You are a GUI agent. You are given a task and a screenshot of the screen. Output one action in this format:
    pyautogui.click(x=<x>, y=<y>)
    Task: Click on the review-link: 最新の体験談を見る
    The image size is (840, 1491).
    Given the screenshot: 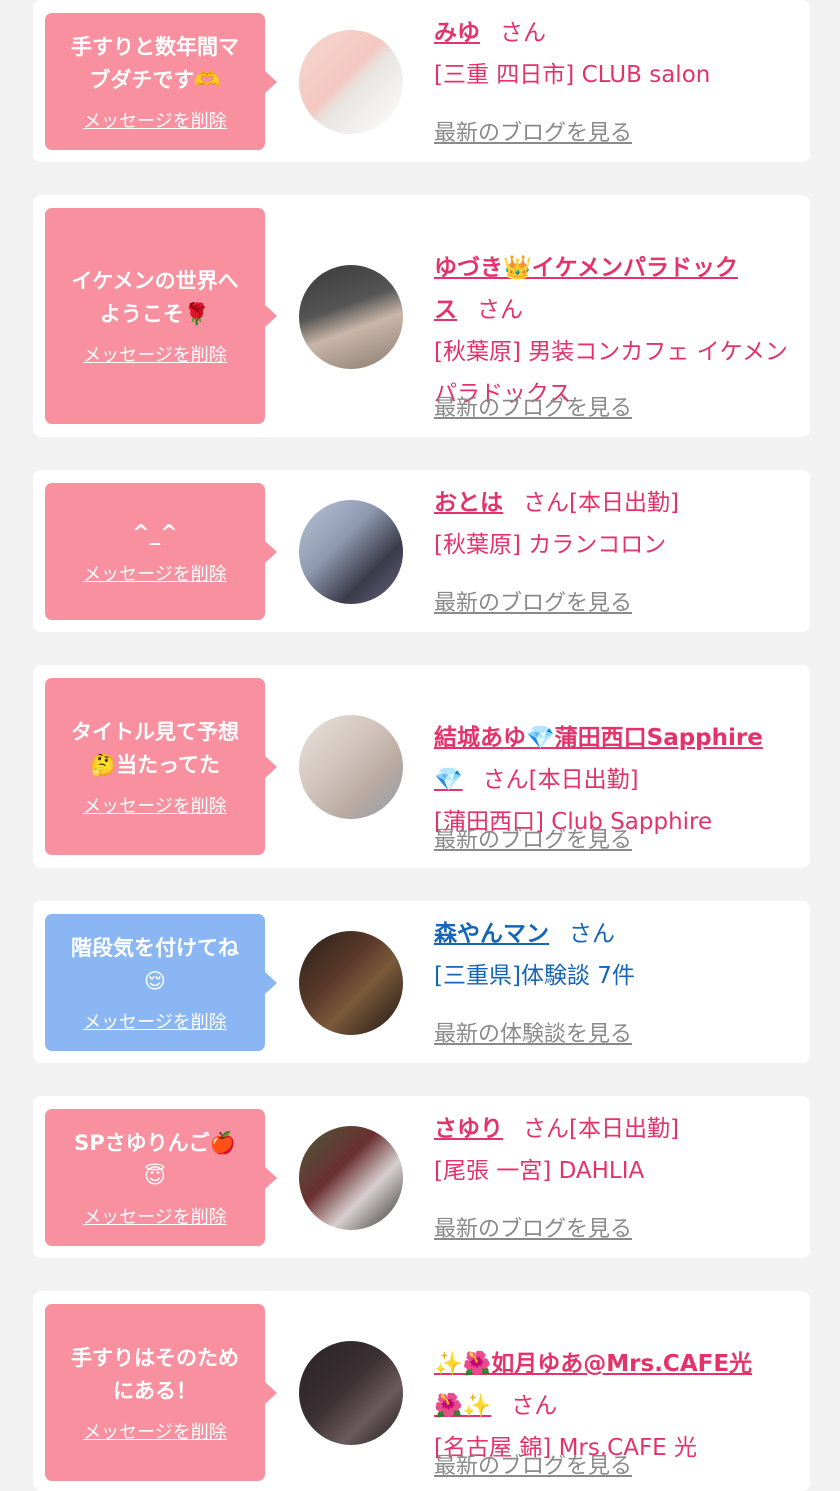 What is the action you would take?
    pyautogui.click(x=533, y=1032)
    